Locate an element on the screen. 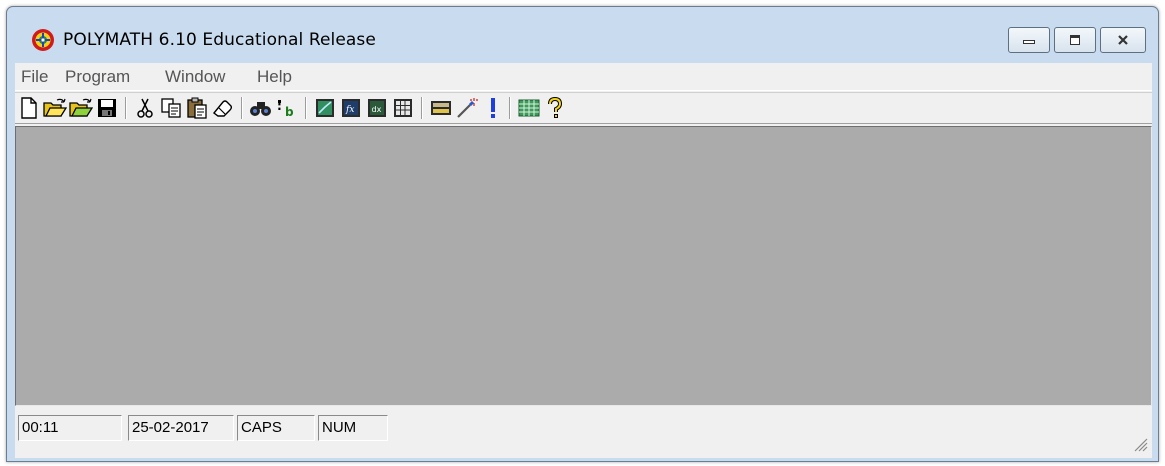  open-button is located at coordinates (55, 108).